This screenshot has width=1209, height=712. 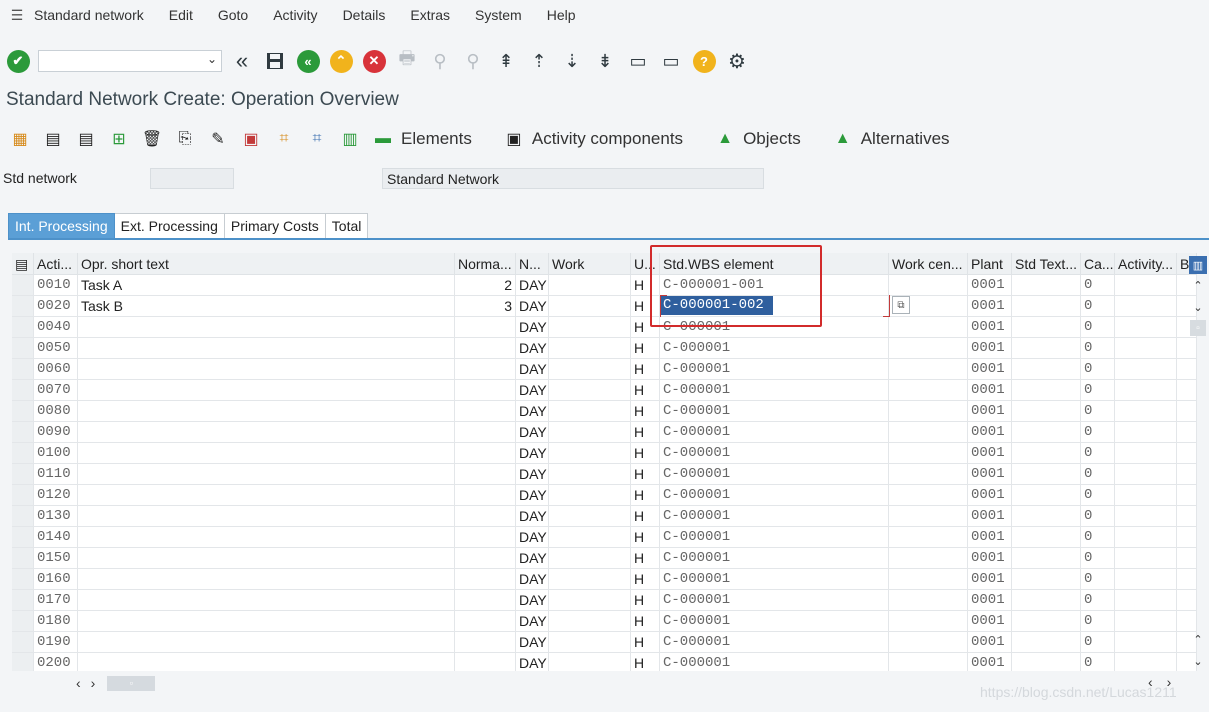 I want to click on delete-icon: 🗑, so click(x=152, y=139).